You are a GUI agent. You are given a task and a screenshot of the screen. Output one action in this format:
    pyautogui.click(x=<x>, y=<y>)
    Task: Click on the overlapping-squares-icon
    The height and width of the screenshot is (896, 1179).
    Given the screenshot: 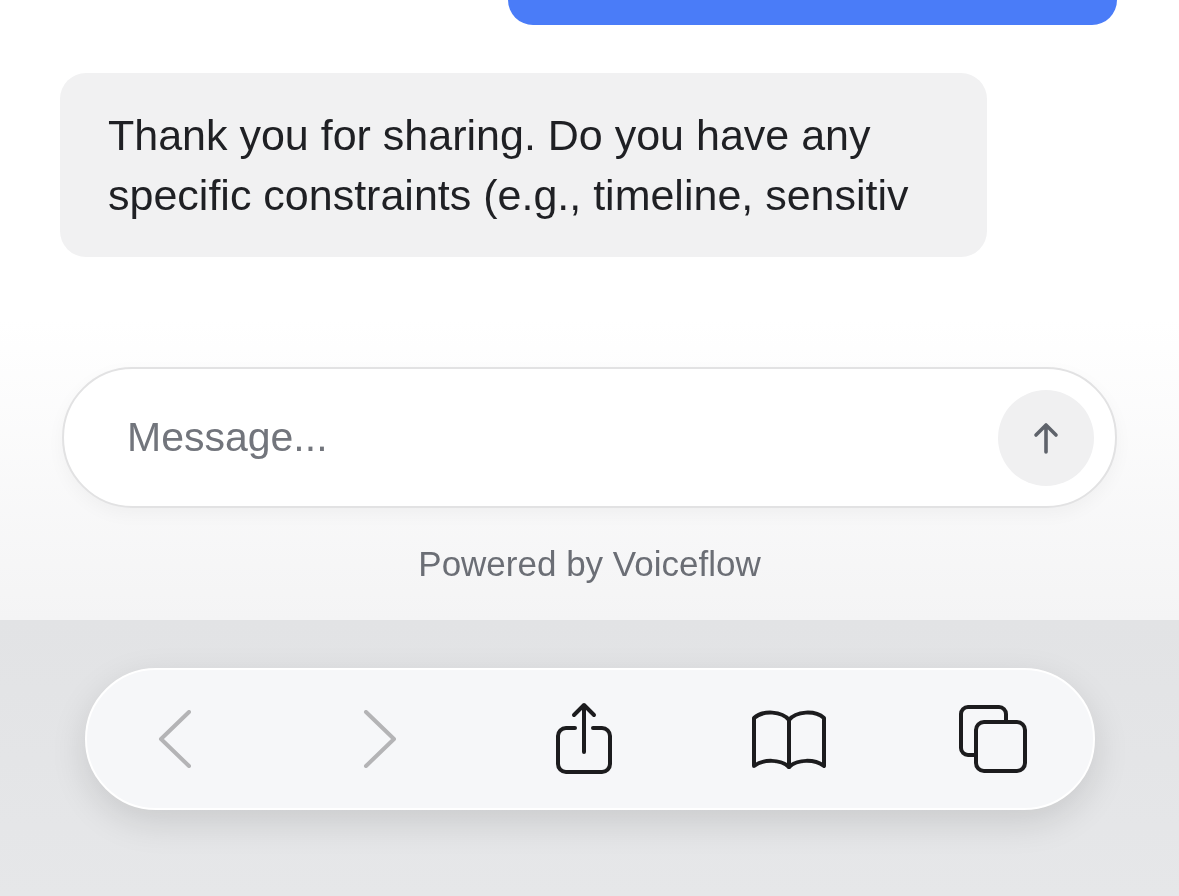 What is the action you would take?
    pyautogui.click(x=993, y=739)
    